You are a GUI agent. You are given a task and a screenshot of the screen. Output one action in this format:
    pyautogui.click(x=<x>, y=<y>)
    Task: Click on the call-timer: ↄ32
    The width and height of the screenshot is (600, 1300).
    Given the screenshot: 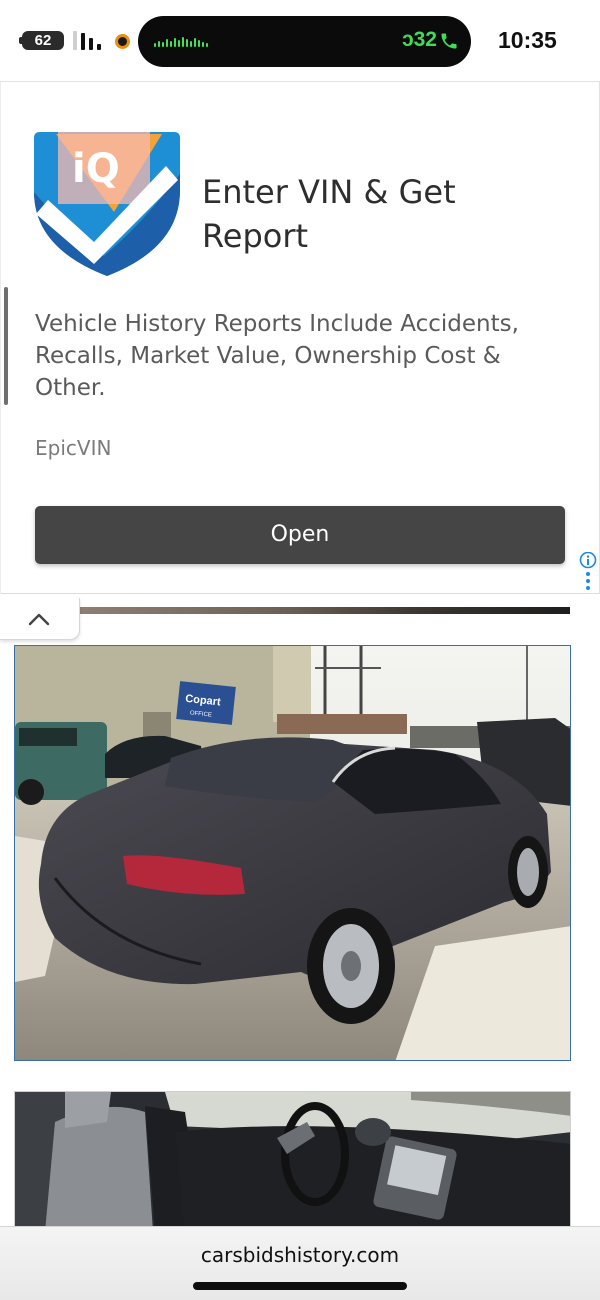 What is the action you would take?
    pyautogui.click(x=419, y=39)
    